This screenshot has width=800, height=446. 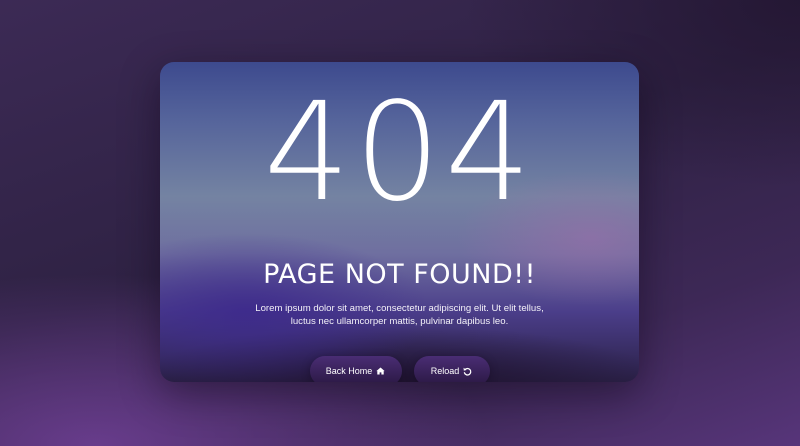 I want to click on error-headline: PAGE NOT FOUND!!, so click(x=399, y=274).